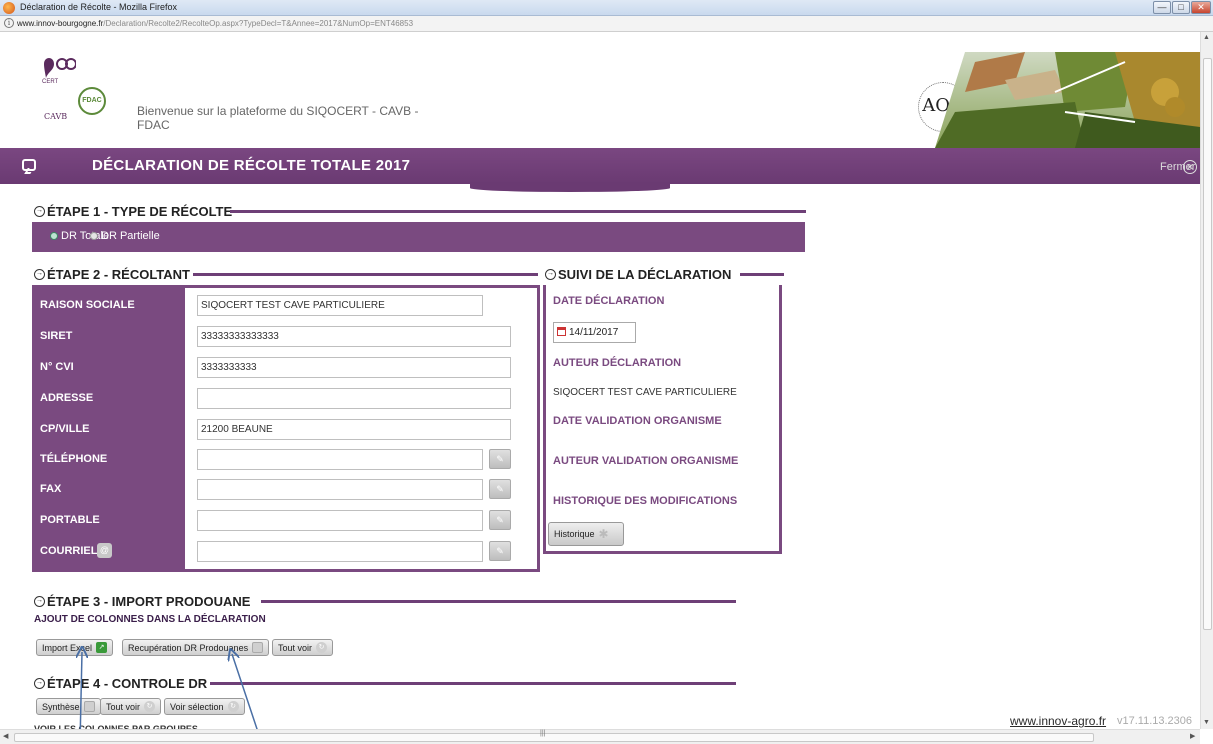  Describe the element at coordinates (570, 188) in the screenshot. I see `band-tab-curve` at that location.